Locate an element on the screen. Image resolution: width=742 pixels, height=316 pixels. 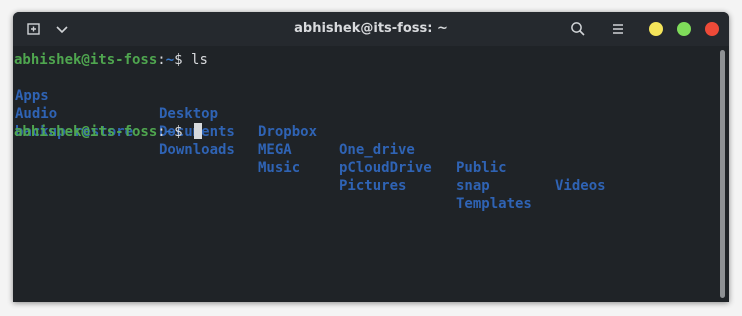
minimize-button is located at coordinates (656, 29).